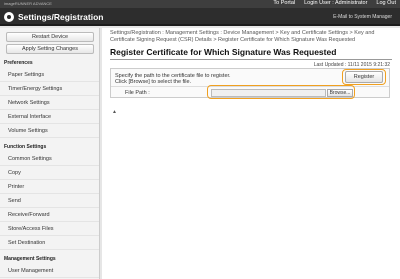  I want to click on logout-link: Log Out, so click(386, 3).